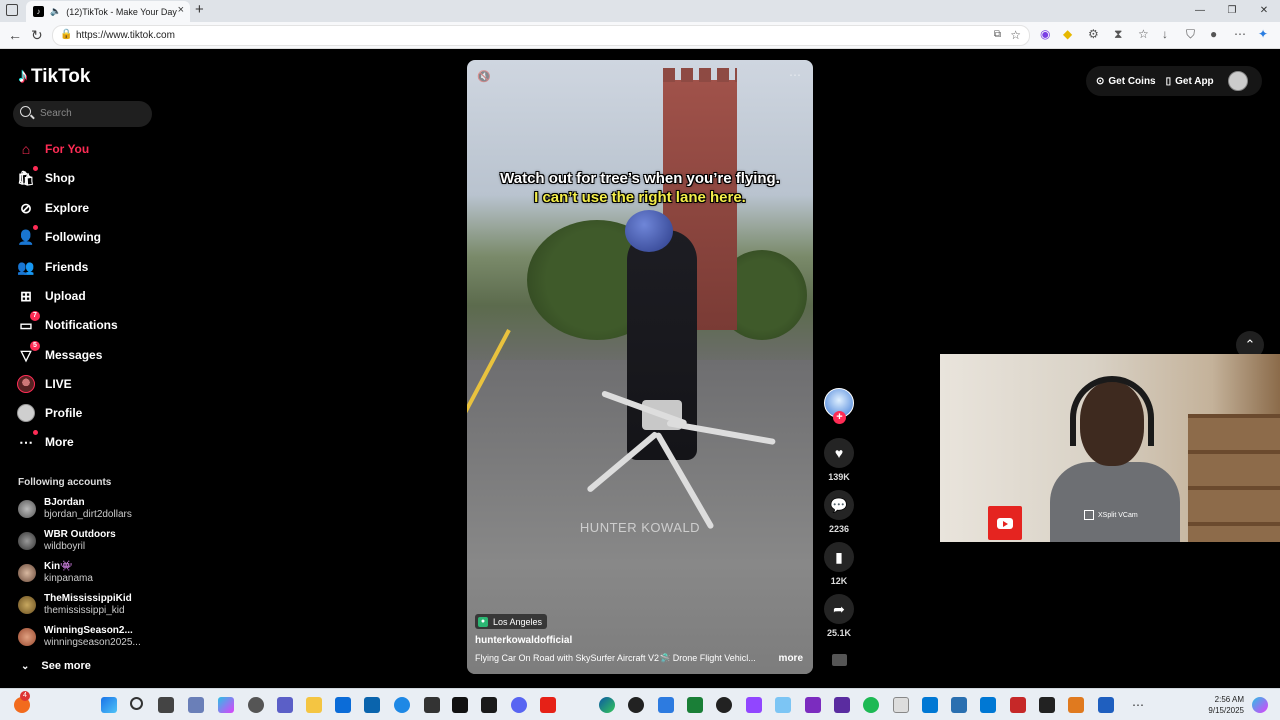 The image size is (1280, 720). I want to click on comment-button: 💬 2236, so click(839, 512).